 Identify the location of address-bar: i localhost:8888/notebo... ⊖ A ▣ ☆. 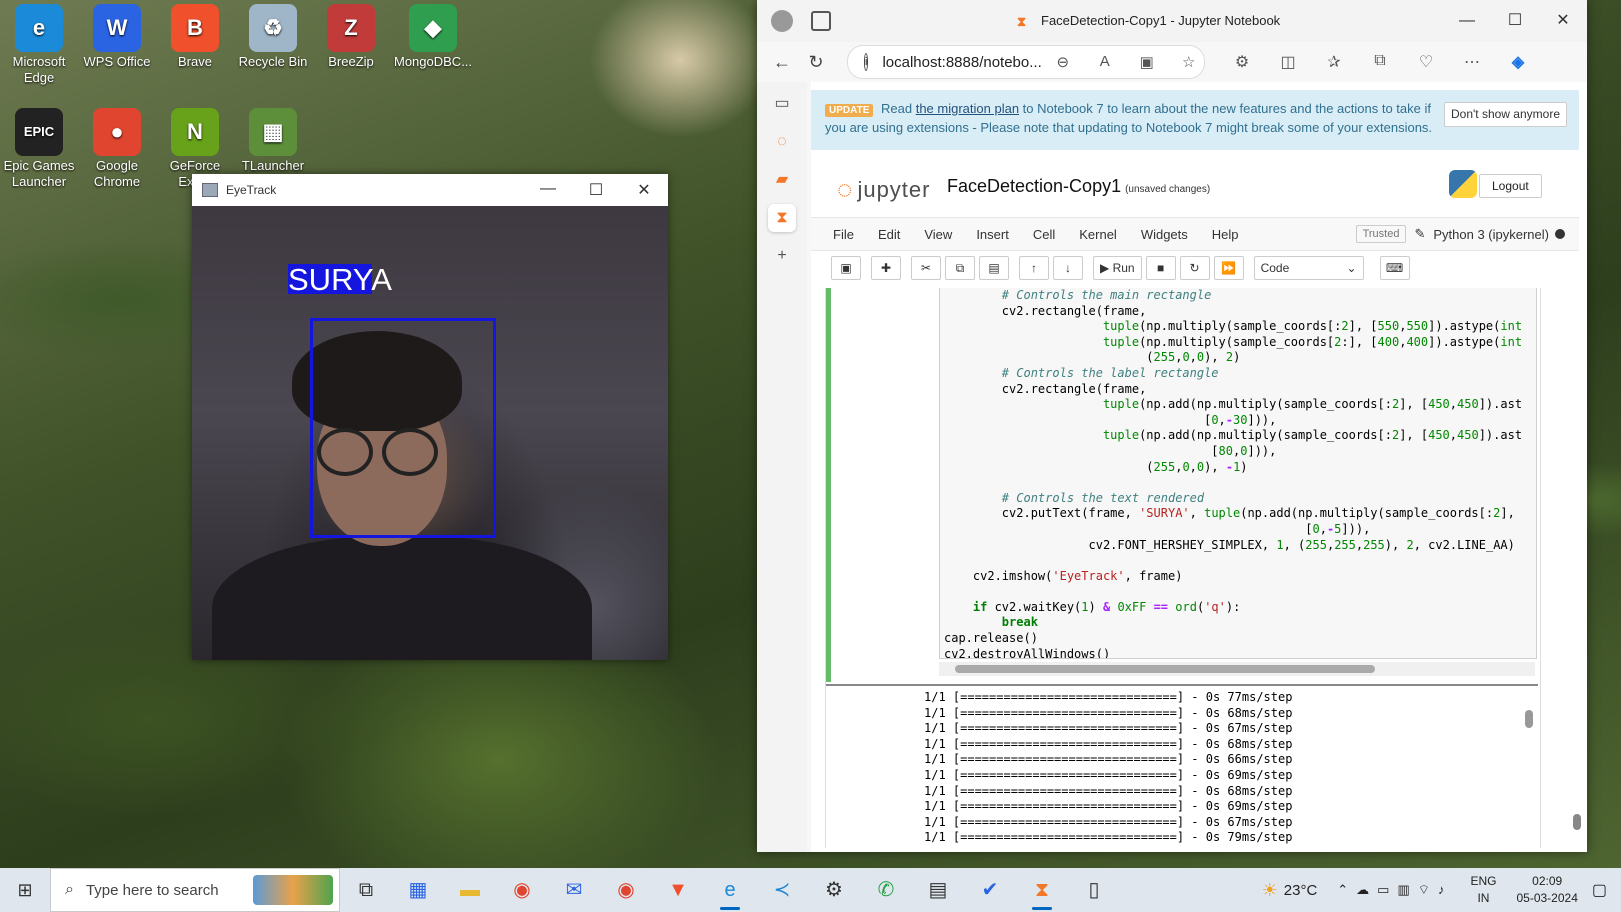
(1026, 62).